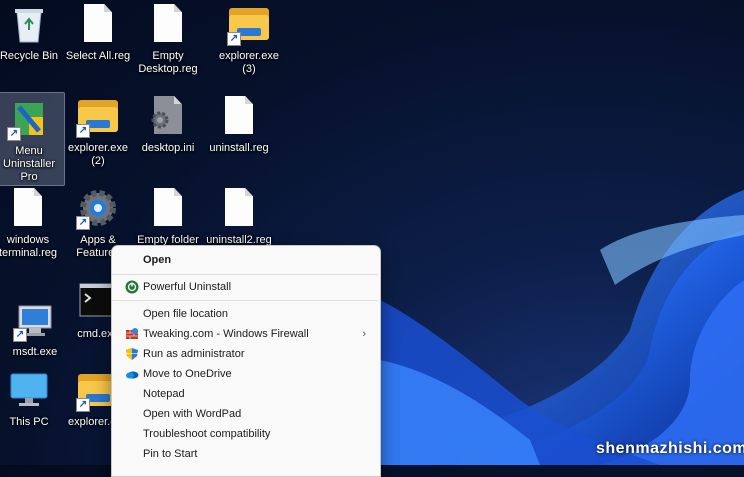 The width and height of the screenshot is (744, 477). I want to click on desktop-icon-select-all-reg: Select All.reg, so click(98, 32).